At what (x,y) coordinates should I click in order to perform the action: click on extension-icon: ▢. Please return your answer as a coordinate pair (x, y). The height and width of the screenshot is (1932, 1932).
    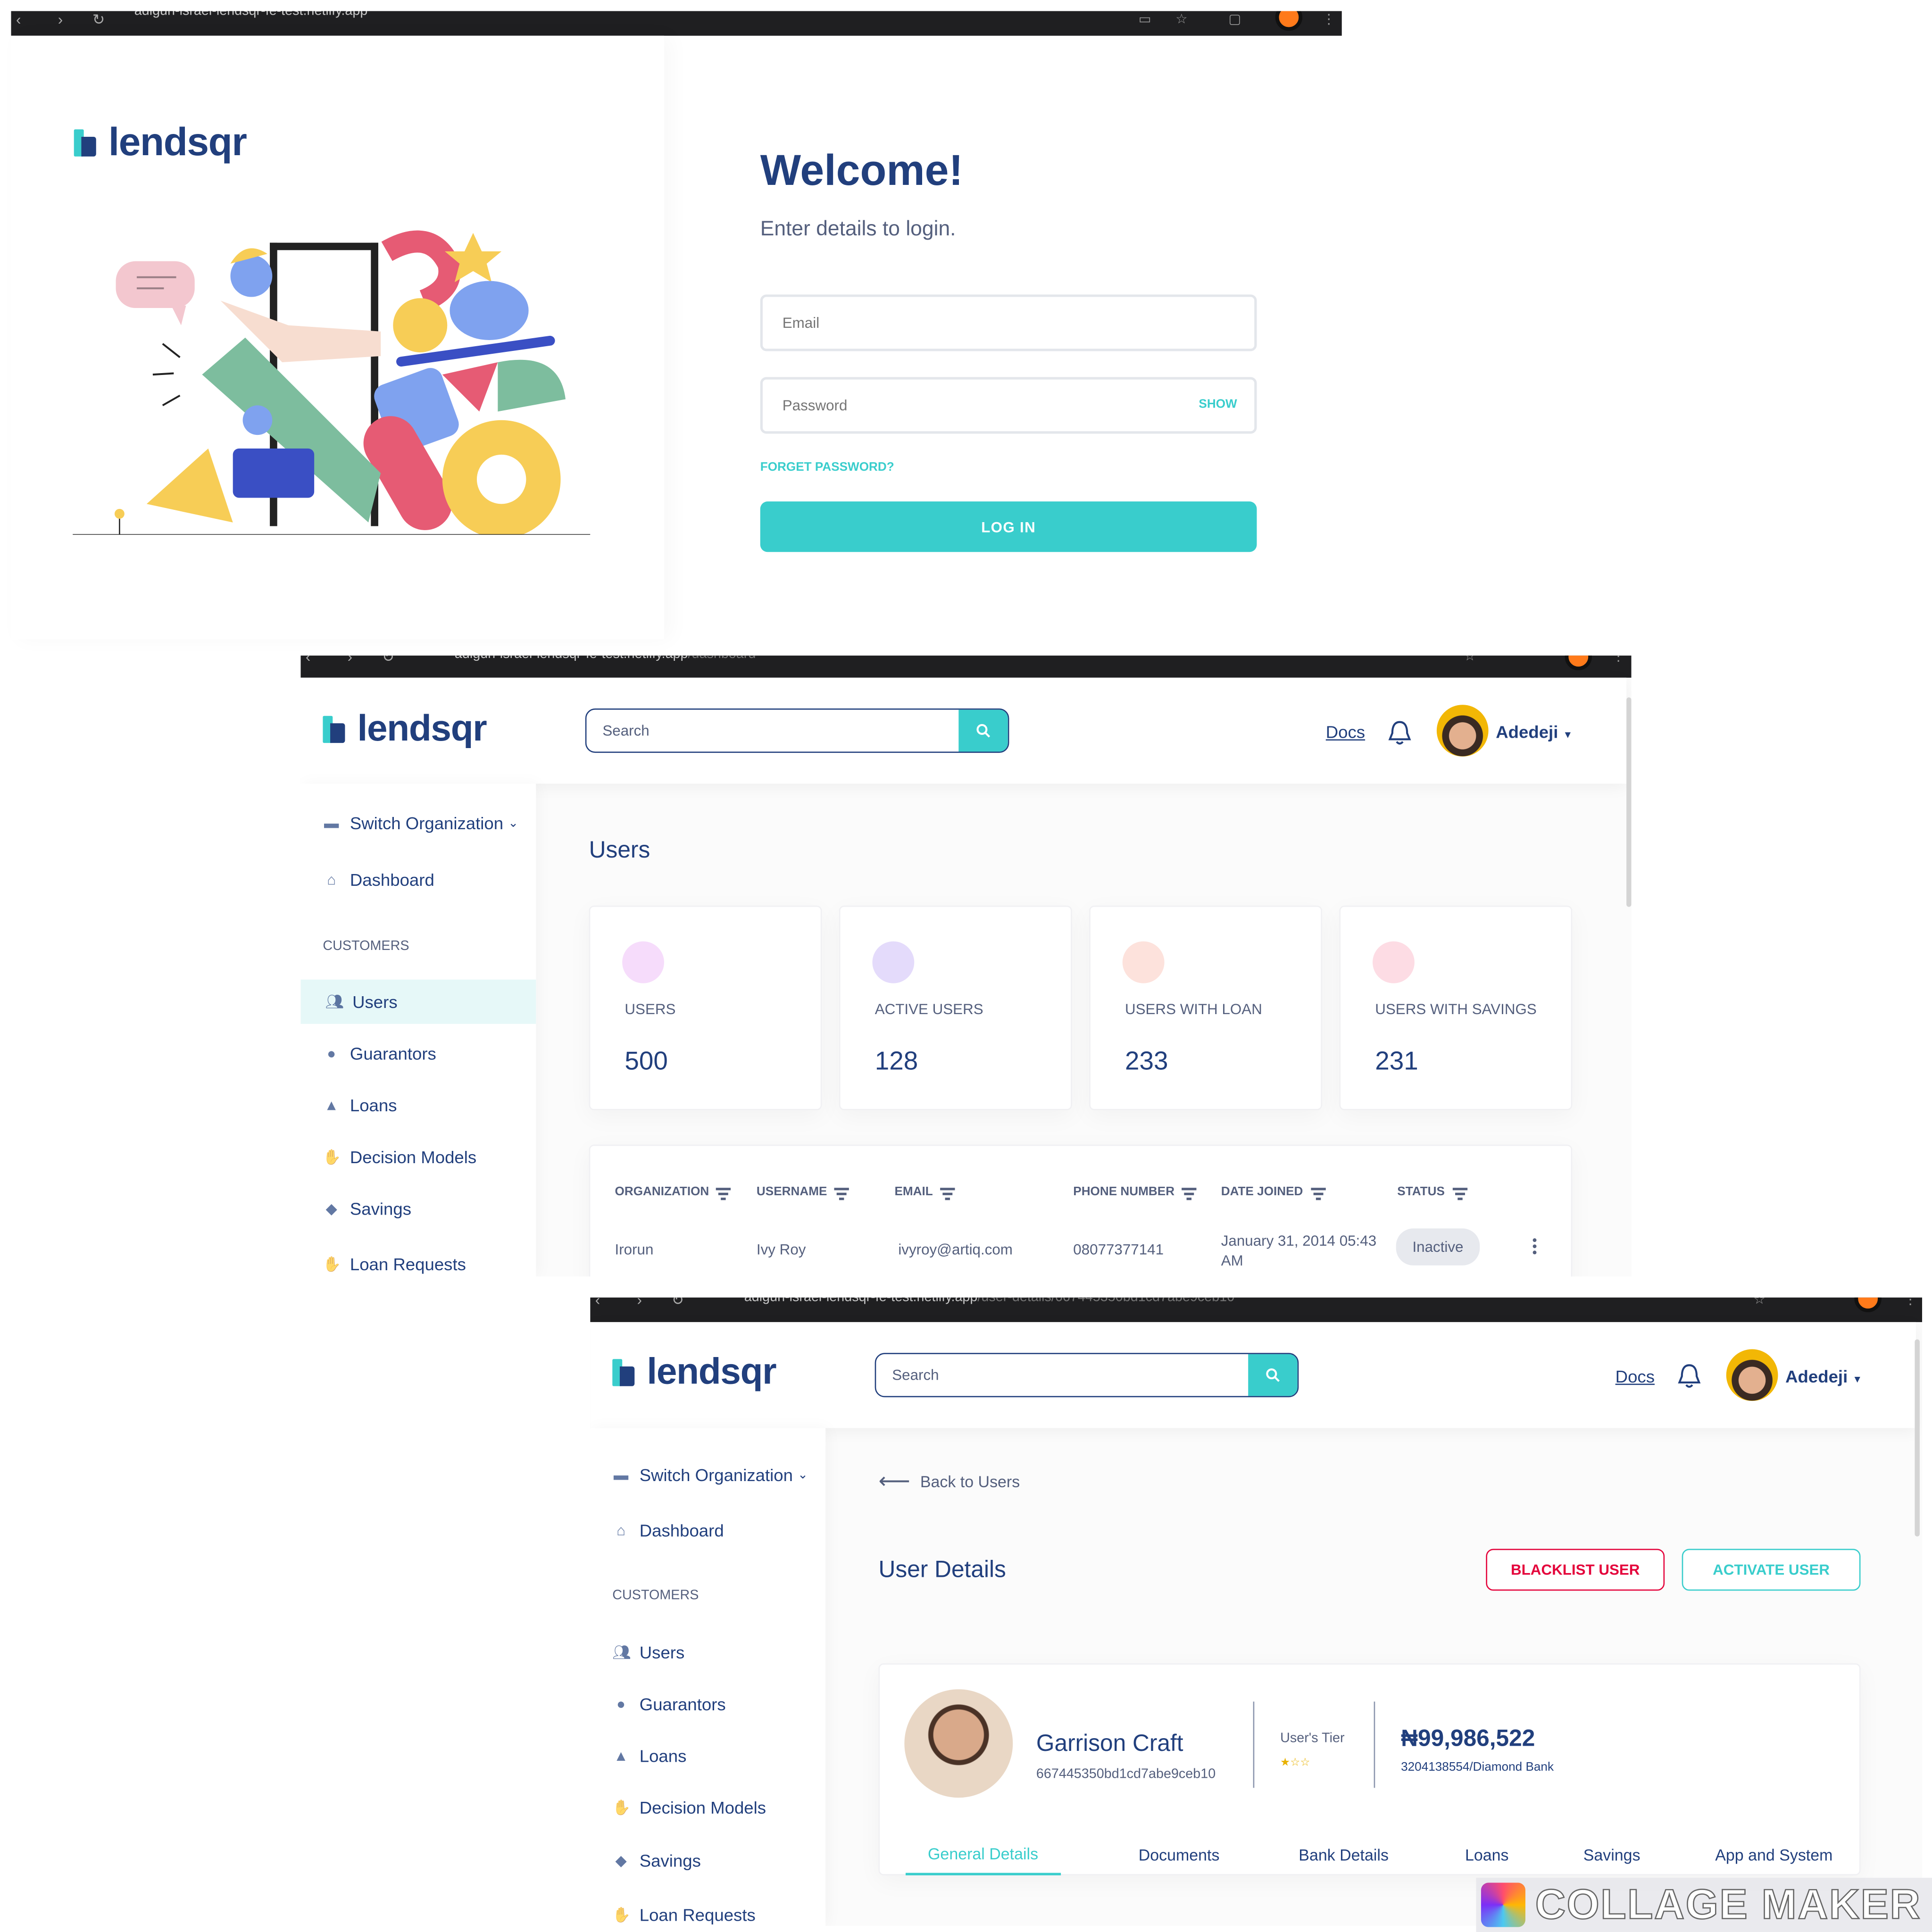
    Looking at the image, I should click on (1234, 19).